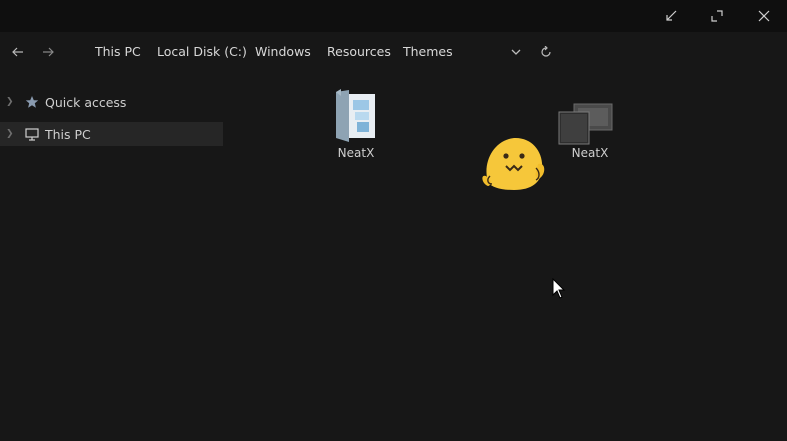  I want to click on sidebar-item-quick-access: ❯ Quick access, so click(111, 102).